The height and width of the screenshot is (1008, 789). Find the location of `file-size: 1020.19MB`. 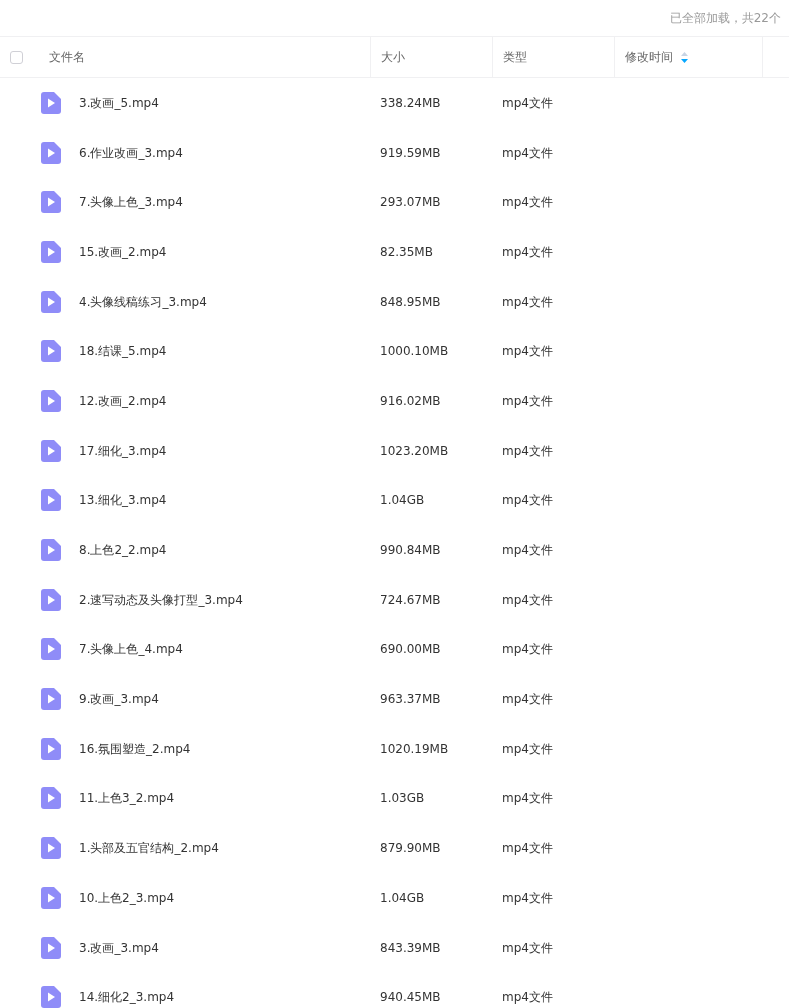

file-size: 1020.19MB is located at coordinates (414, 748).